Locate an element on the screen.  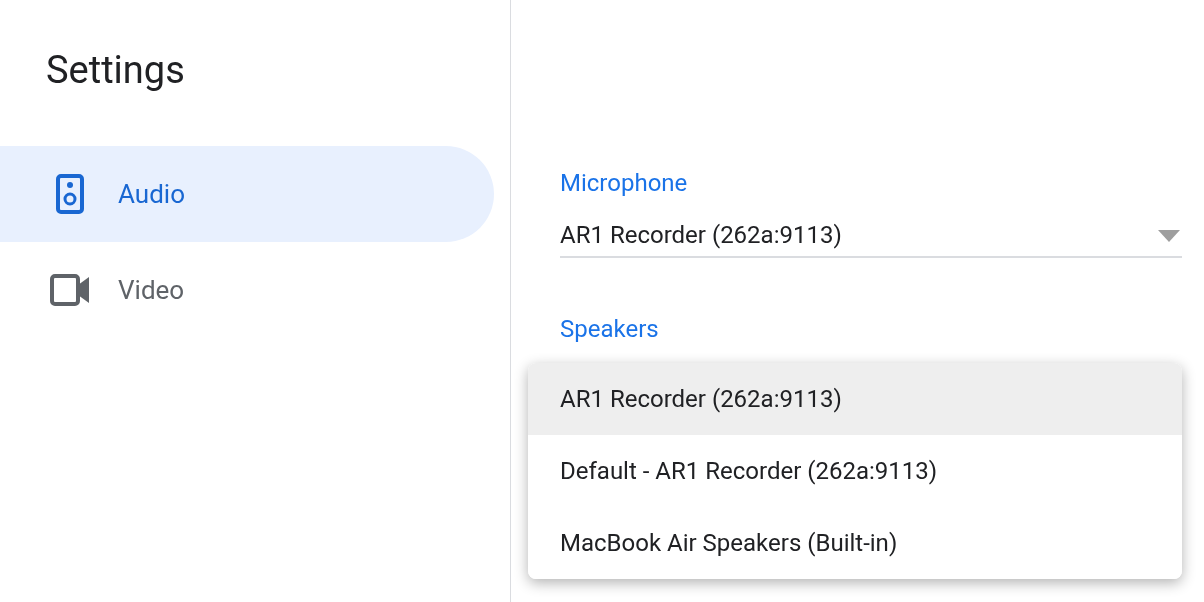
nav-item: Audio is located at coordinates (247, 194).